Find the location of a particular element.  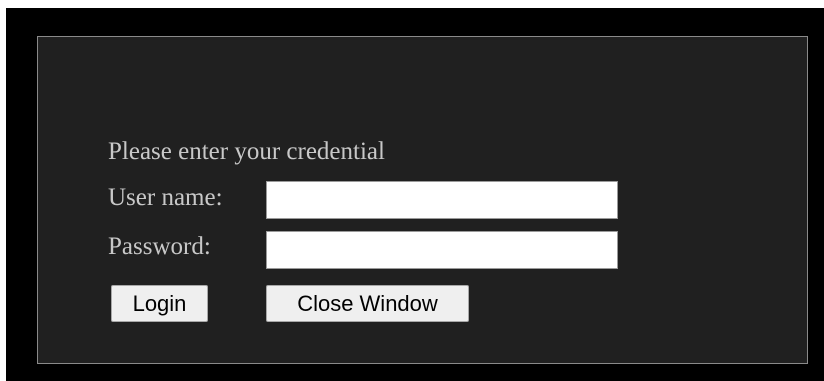

close-window-button: Close Window is located at coordinates (367, 303).